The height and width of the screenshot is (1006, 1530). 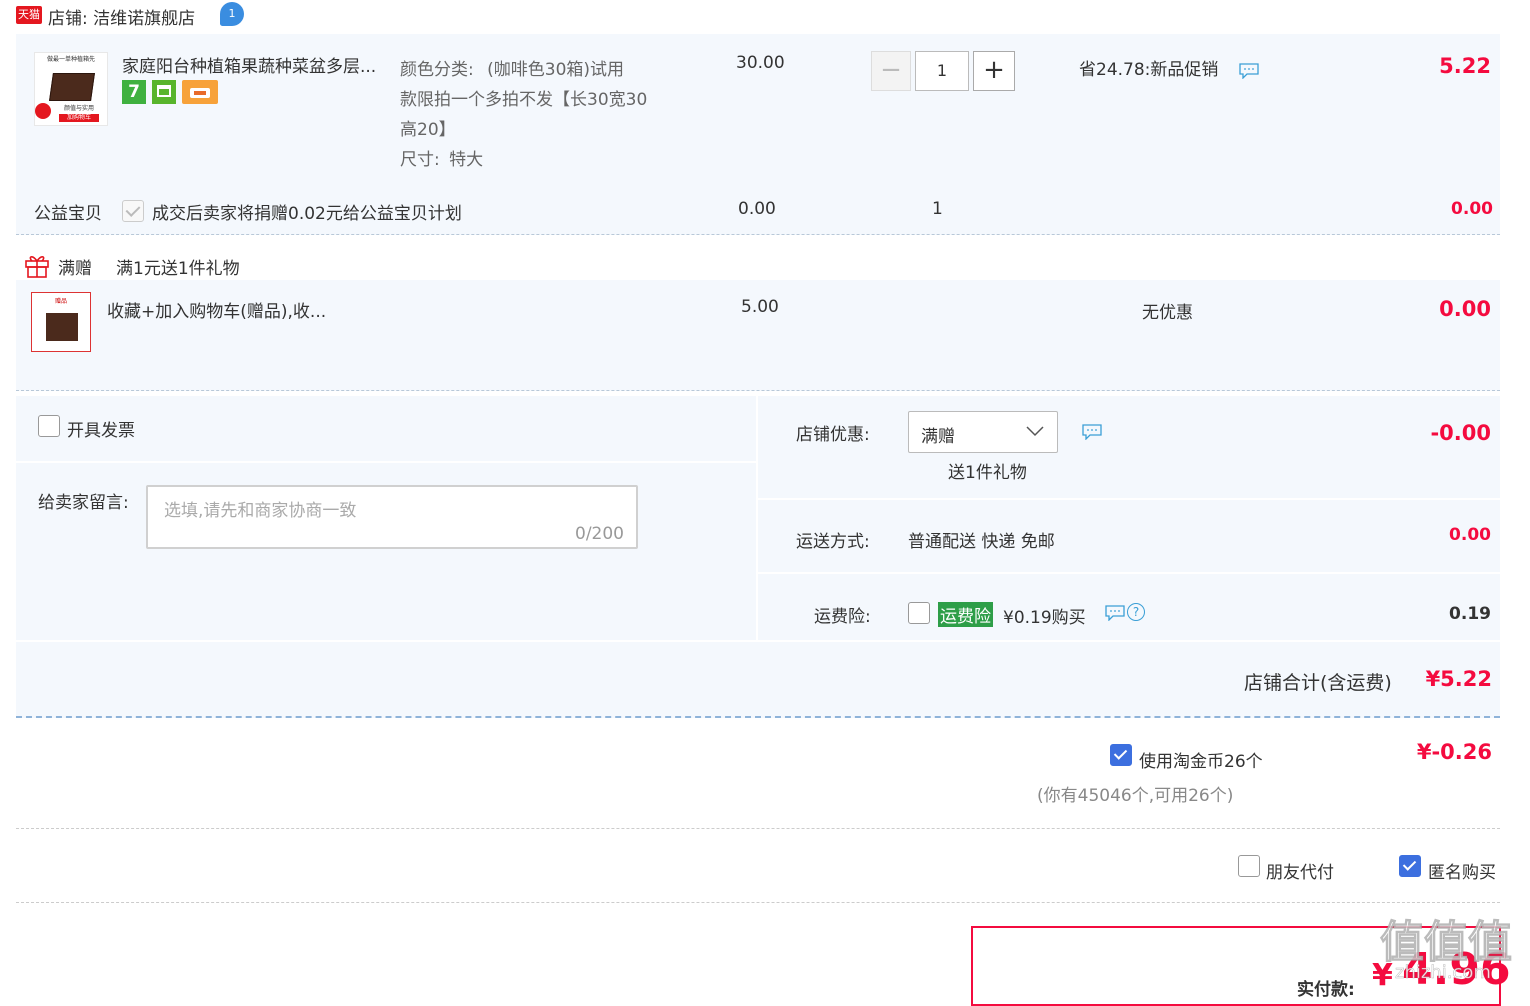 What do you see at coordinates (164, 92) in the screenshot?
I see `service-guarantee-icon` at bounding box center [164, 92].